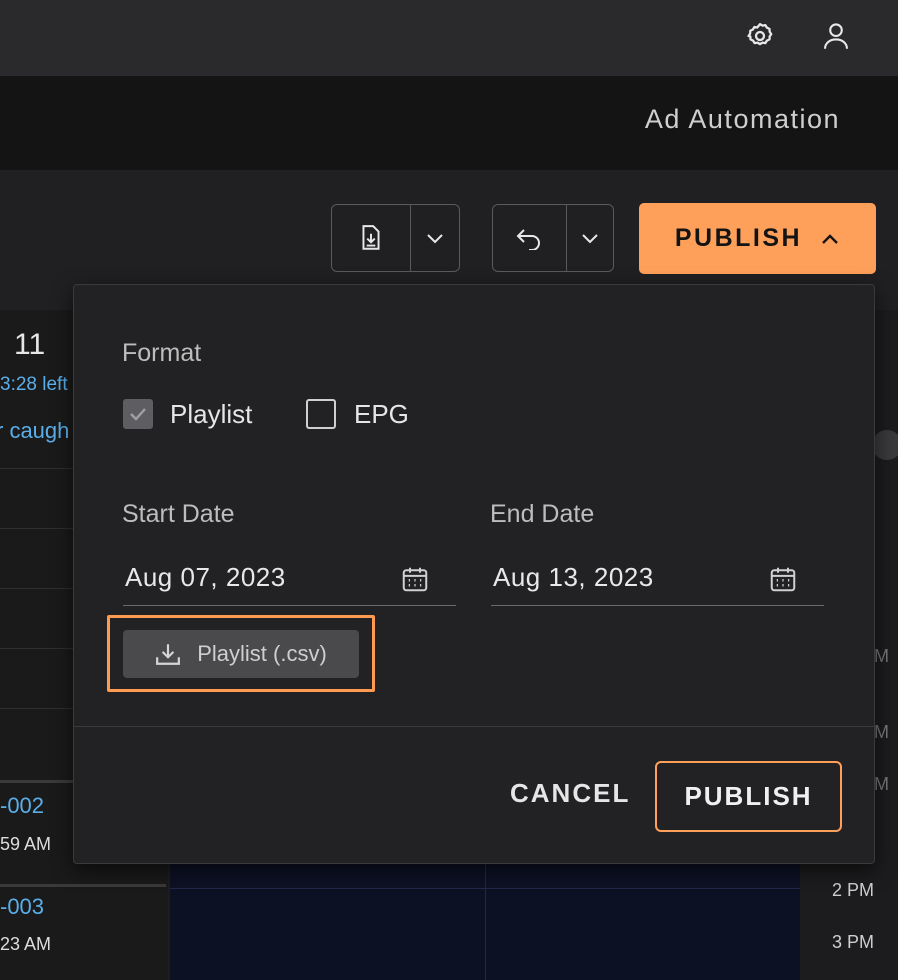  I want to click on file-download-icon, so click(371, 237).